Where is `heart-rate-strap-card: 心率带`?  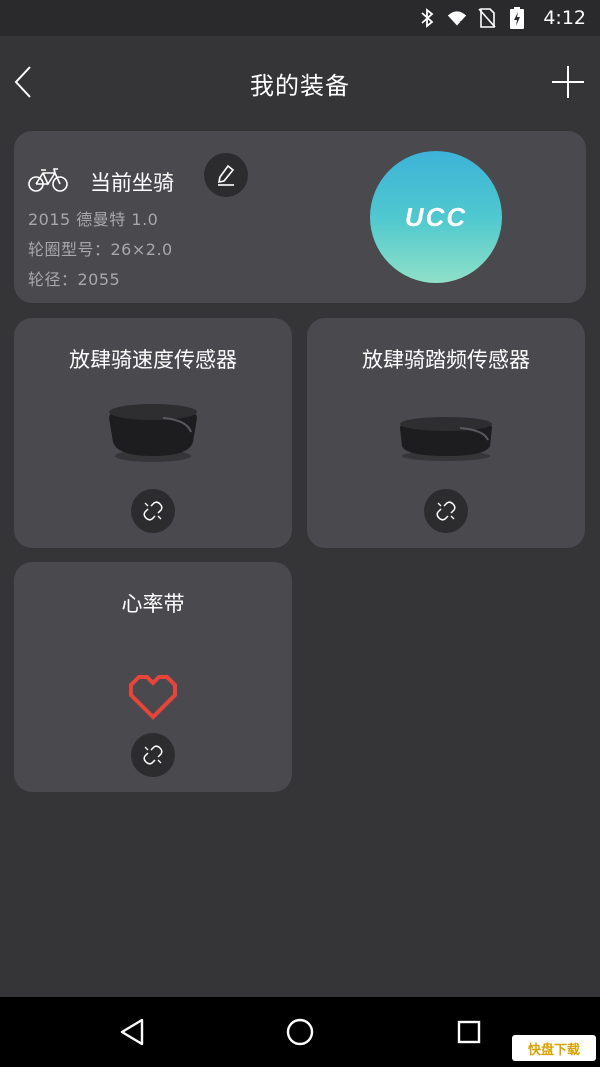
heart-rate-strap-card: 心率带 is located at coordinates (153, 677).